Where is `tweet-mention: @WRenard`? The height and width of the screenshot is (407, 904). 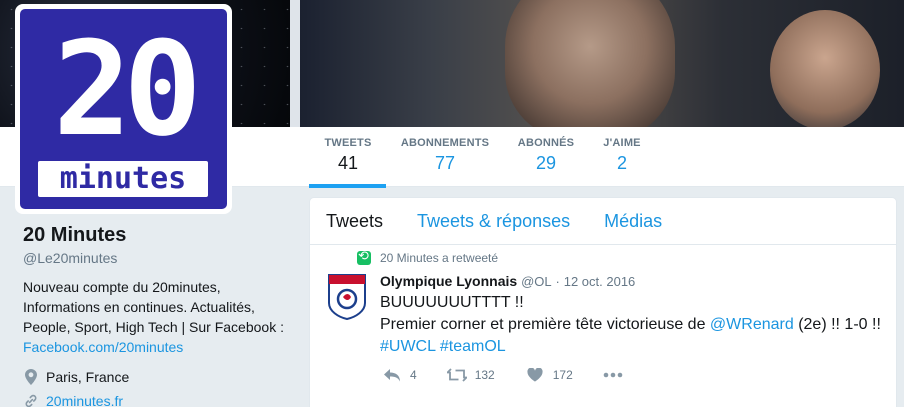 tweet-mention: @WRenard is located at coordinates (752, 324).